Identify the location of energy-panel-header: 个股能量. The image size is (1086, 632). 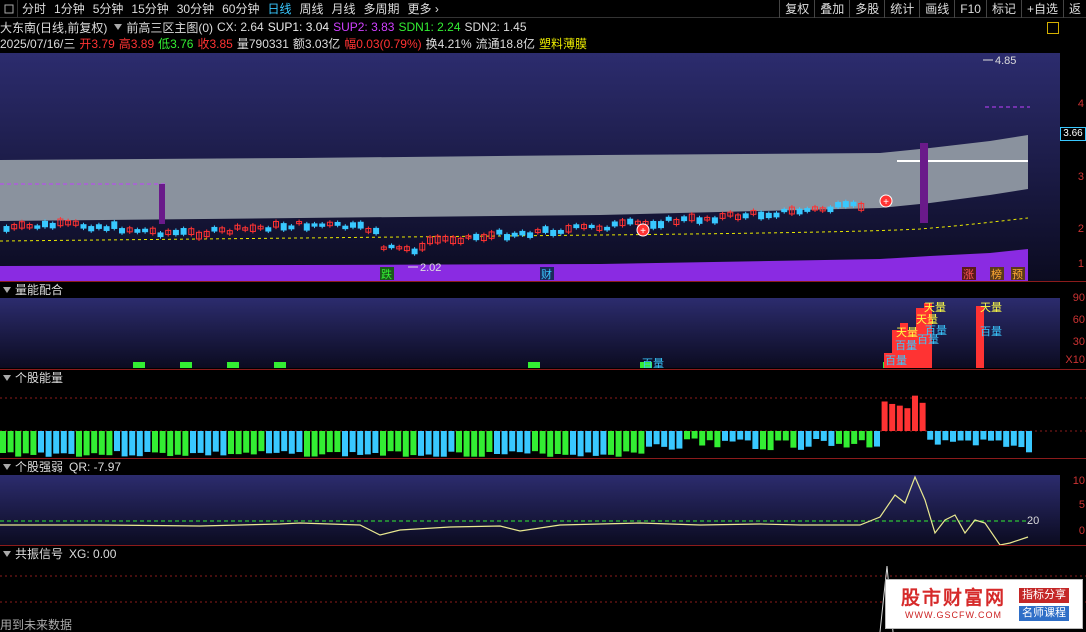
(31, 378).